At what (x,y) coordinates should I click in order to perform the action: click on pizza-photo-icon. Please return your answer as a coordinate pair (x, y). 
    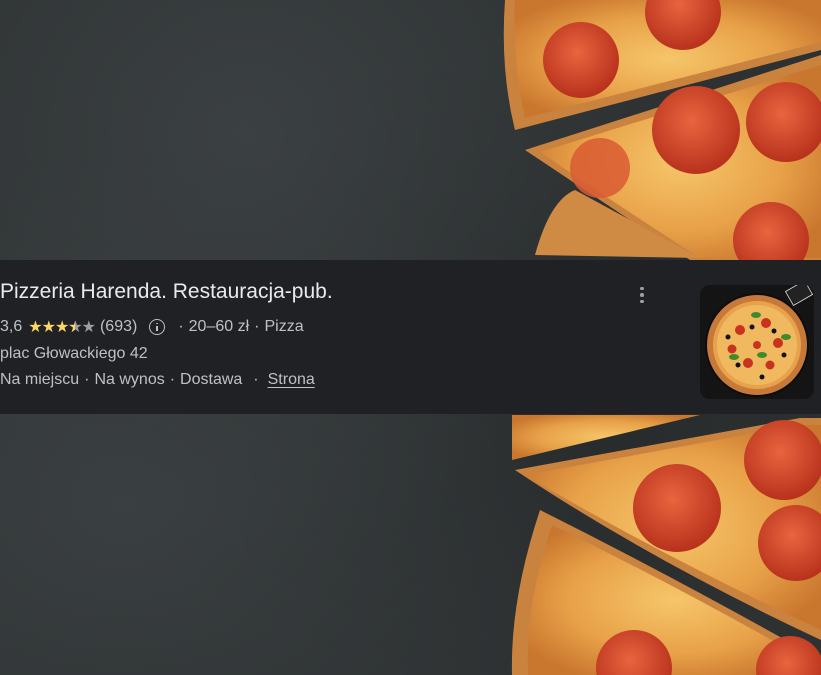
    Looking at the image, I should click on (757, 342).